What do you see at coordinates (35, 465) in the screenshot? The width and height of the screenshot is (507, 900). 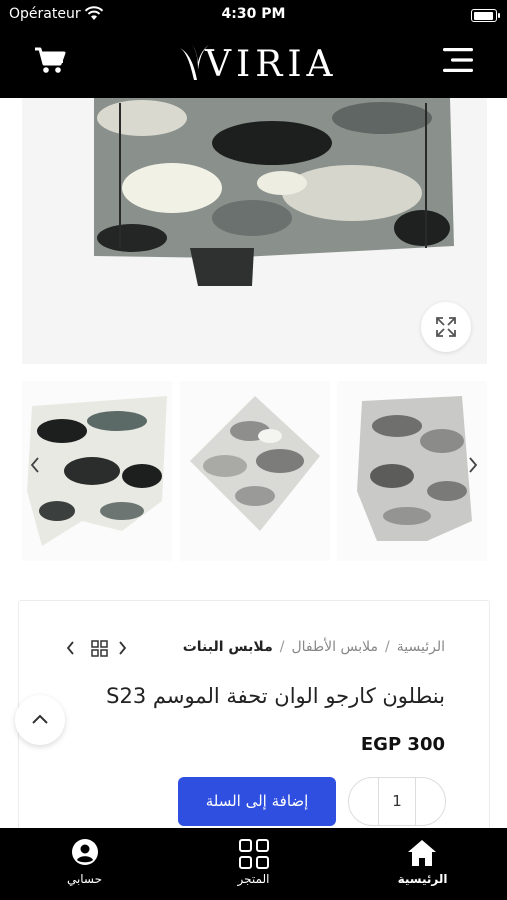 I see `thumbnail-prev-icon` at bounding box center [35, 465].